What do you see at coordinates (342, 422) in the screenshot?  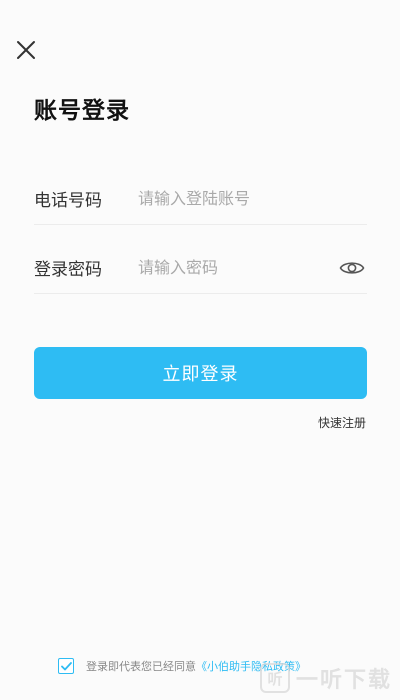 I see `register-link: 快速注册` at bounding box center [342, 422].